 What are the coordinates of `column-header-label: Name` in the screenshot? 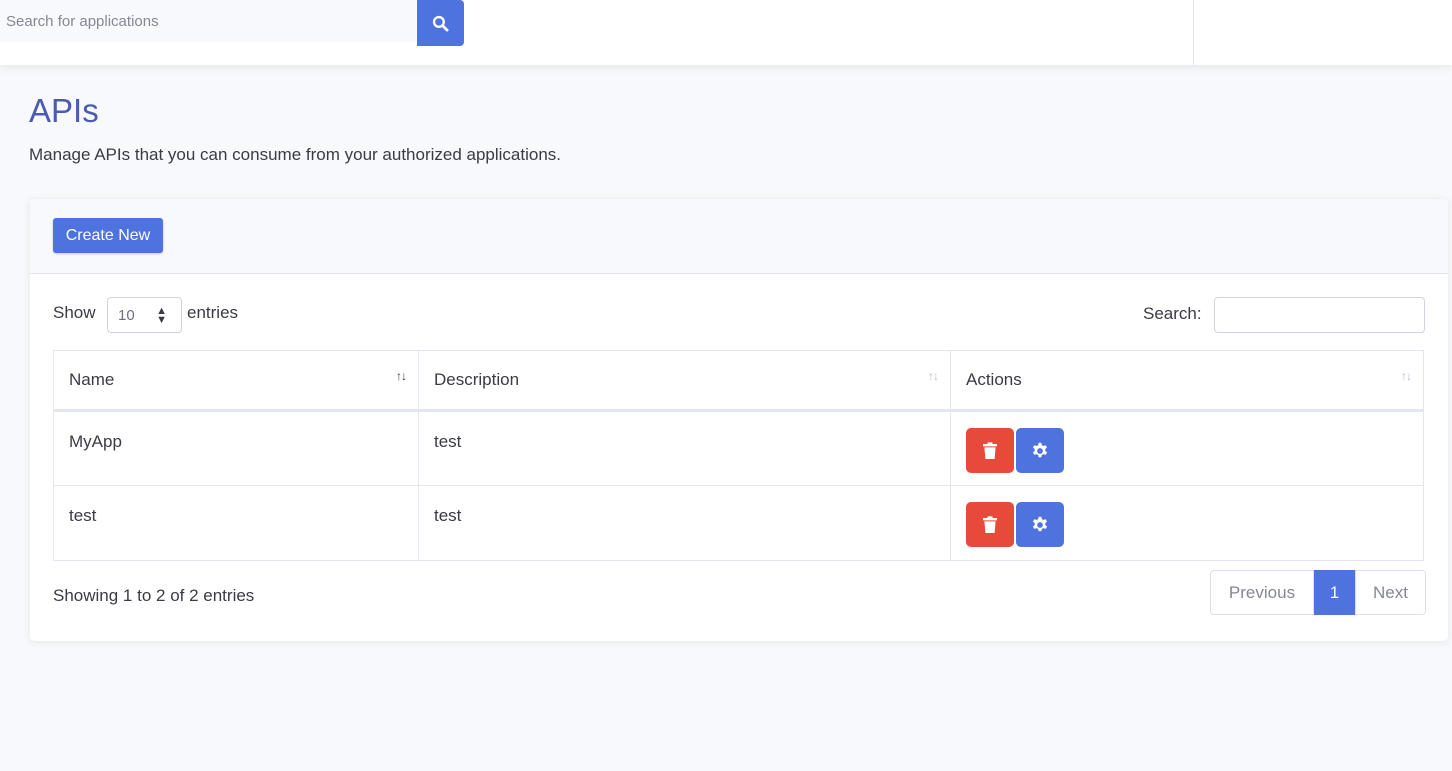 It's located at (92, 379).